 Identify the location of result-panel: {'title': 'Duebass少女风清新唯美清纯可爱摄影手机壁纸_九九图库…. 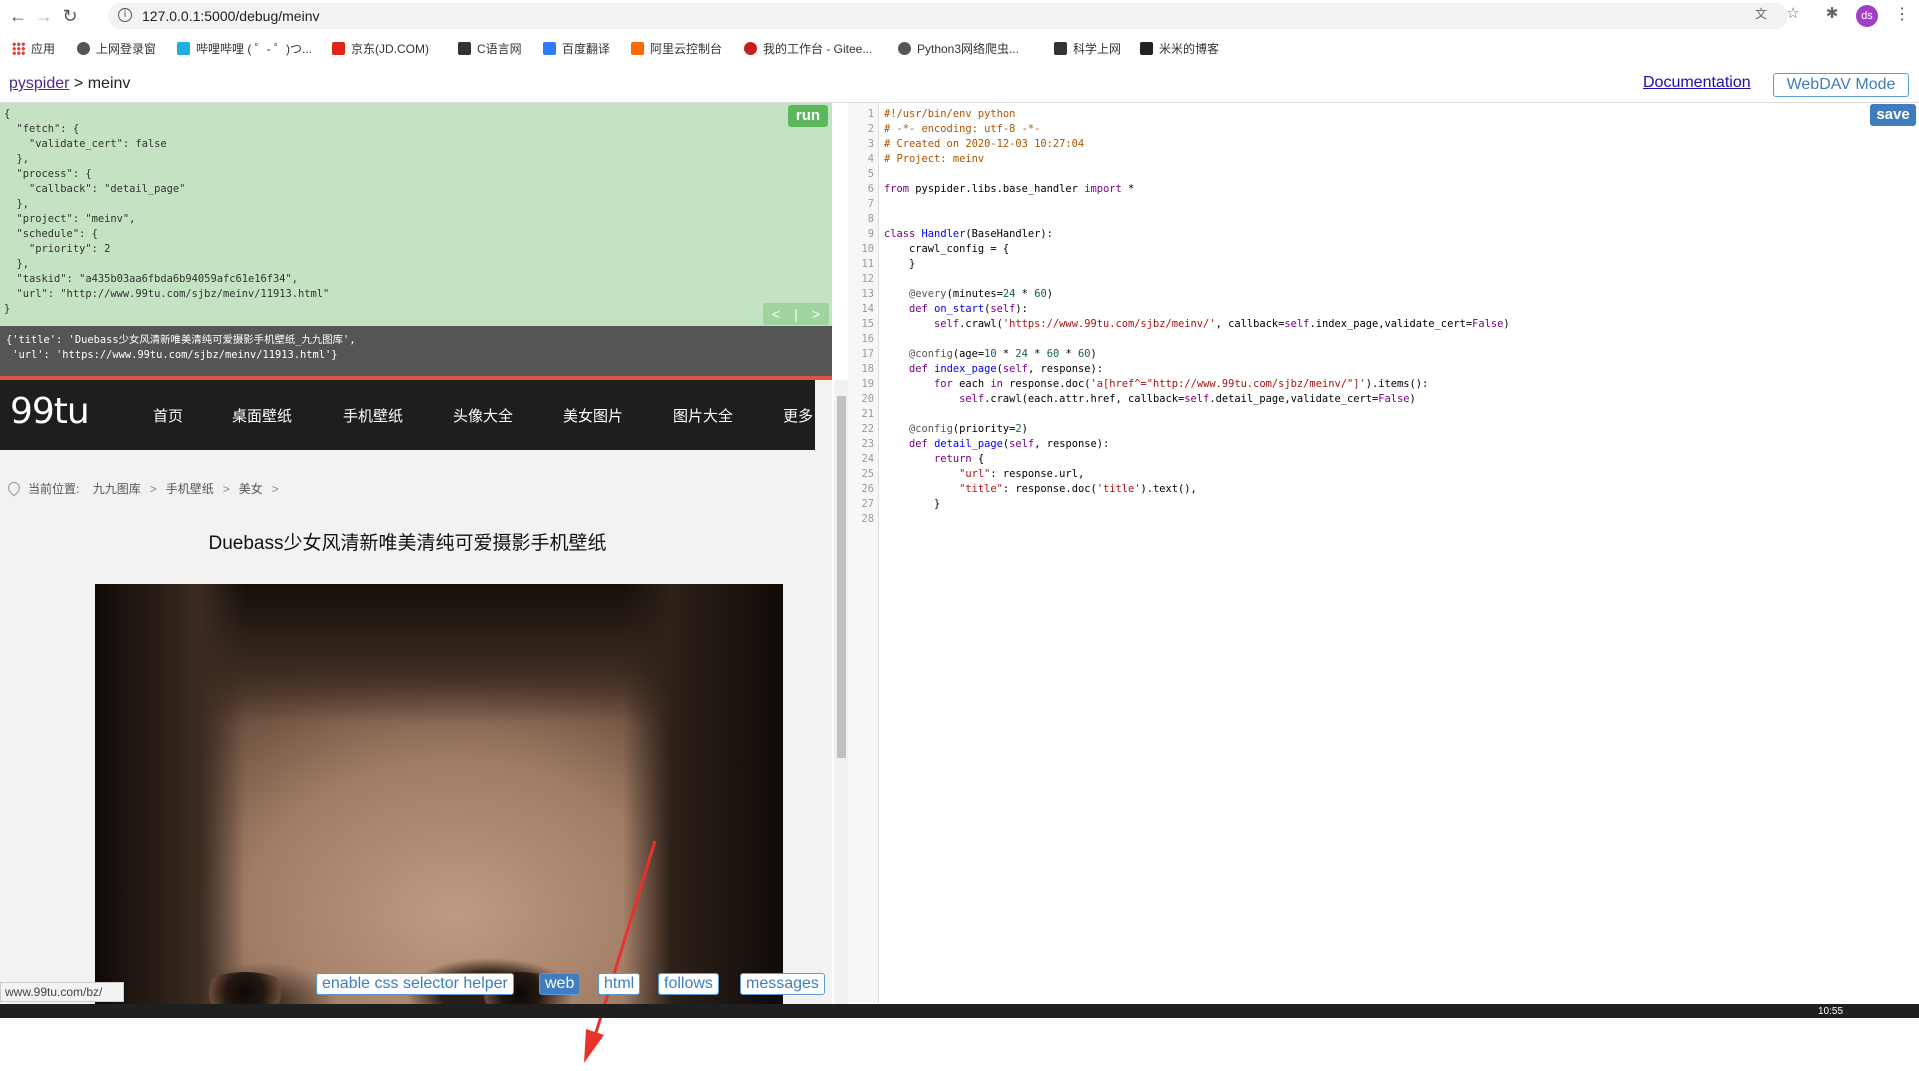
(416, 351).